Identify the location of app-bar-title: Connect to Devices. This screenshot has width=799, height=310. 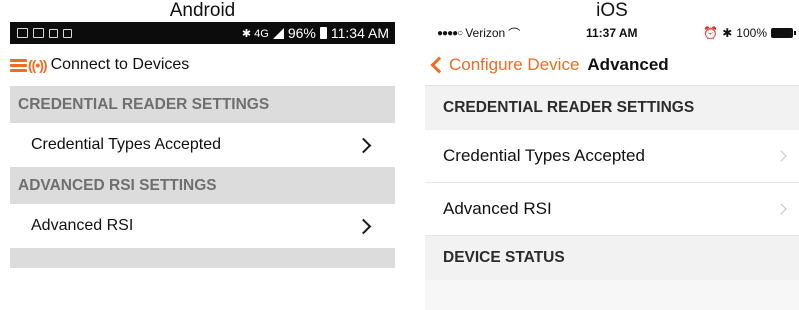
(120, 64).